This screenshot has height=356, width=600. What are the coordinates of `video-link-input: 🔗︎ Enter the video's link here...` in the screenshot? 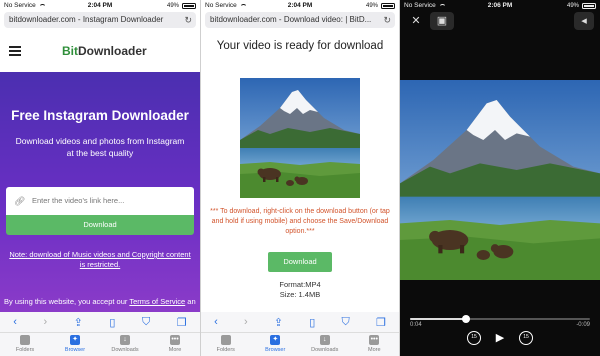 It's located at (100, 201).